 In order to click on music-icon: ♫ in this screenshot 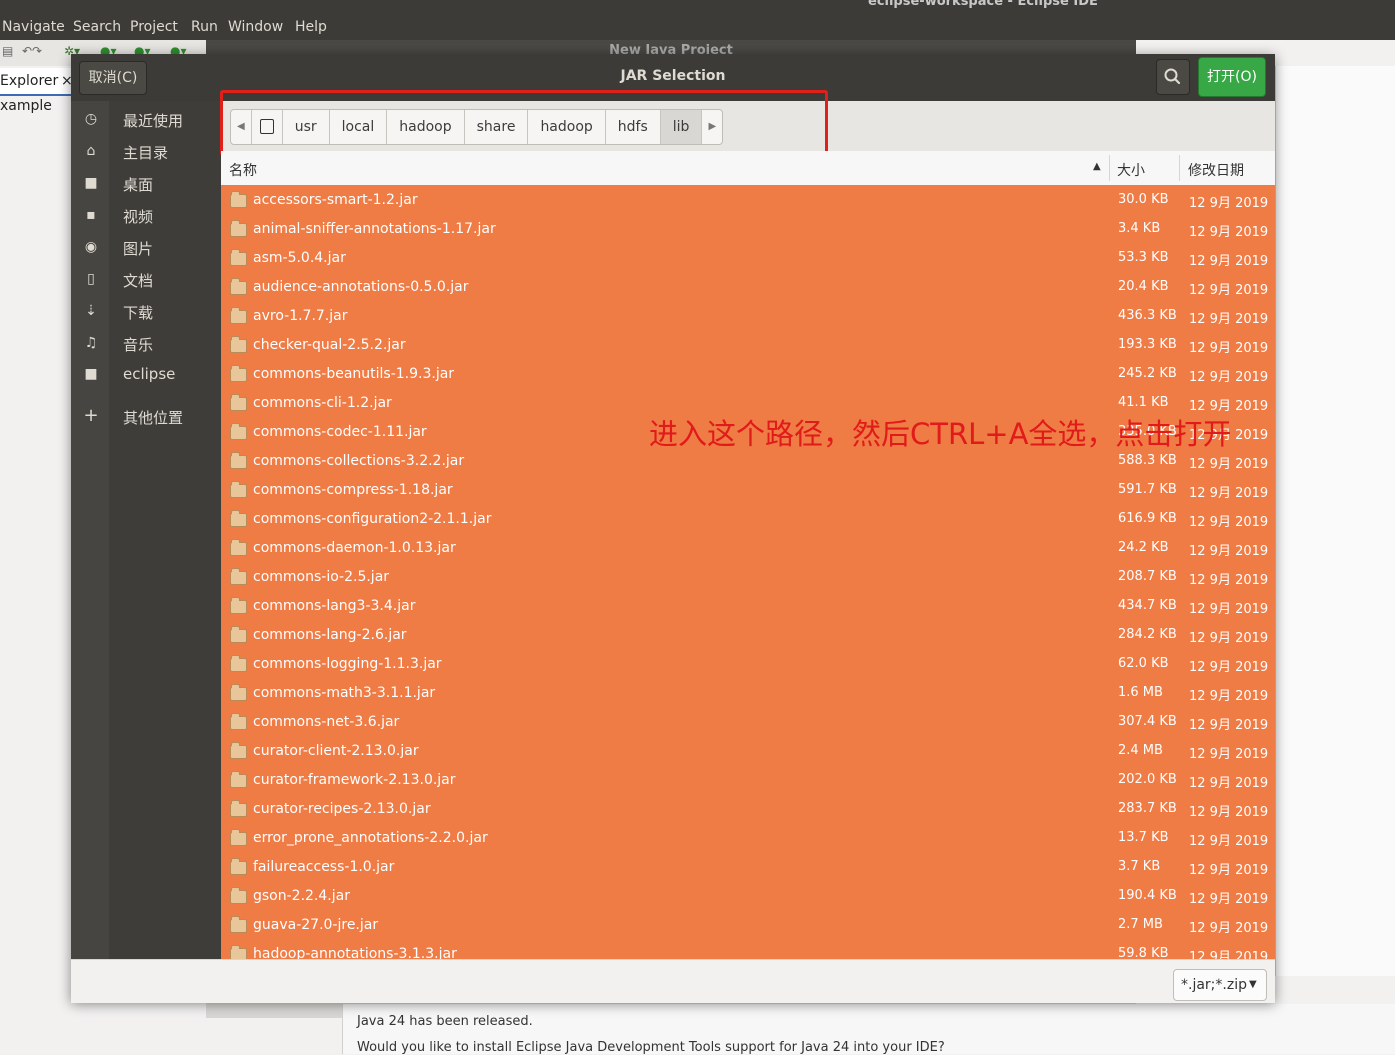, I will do `click(91, 343)`.